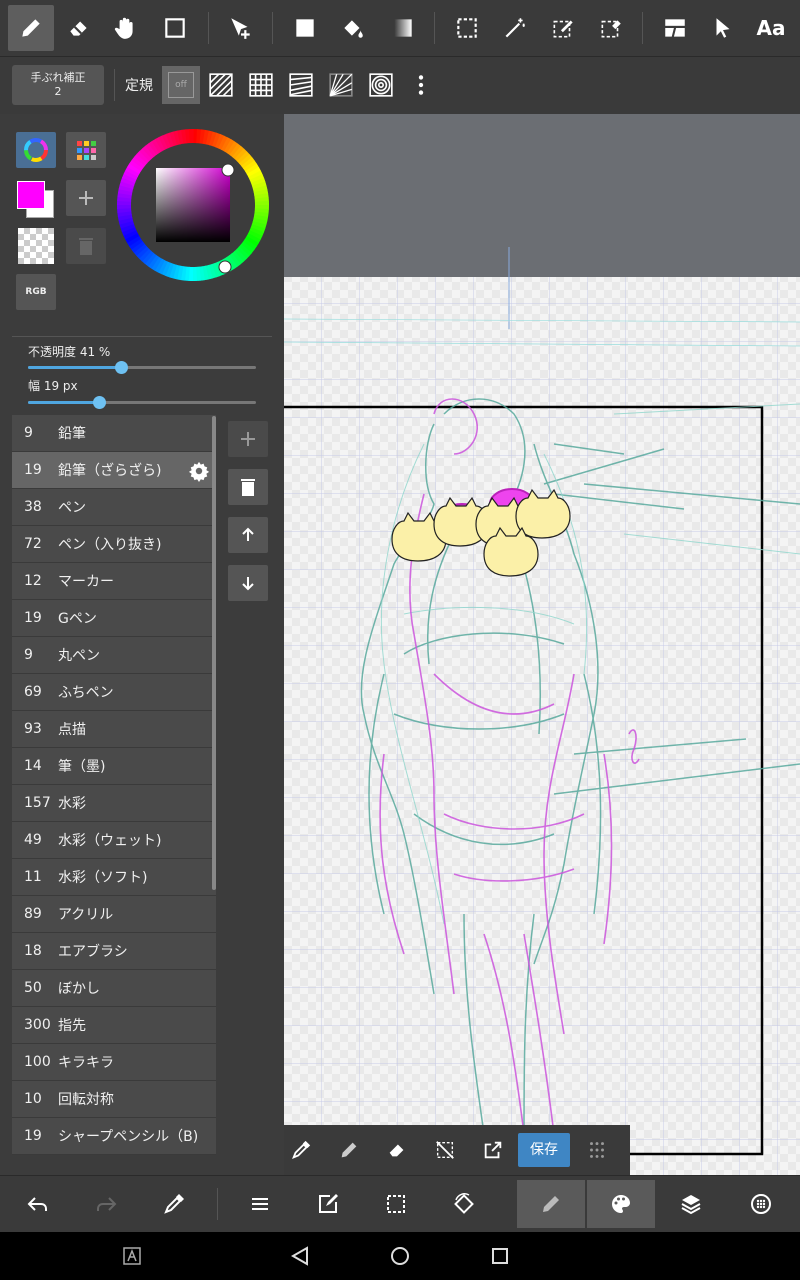 The image size is (800, 1280). What do you see at coordinates (132, 1256) in the screenshot?
I see `keyboard-switch-icon` at bounding box center [132, 1256].